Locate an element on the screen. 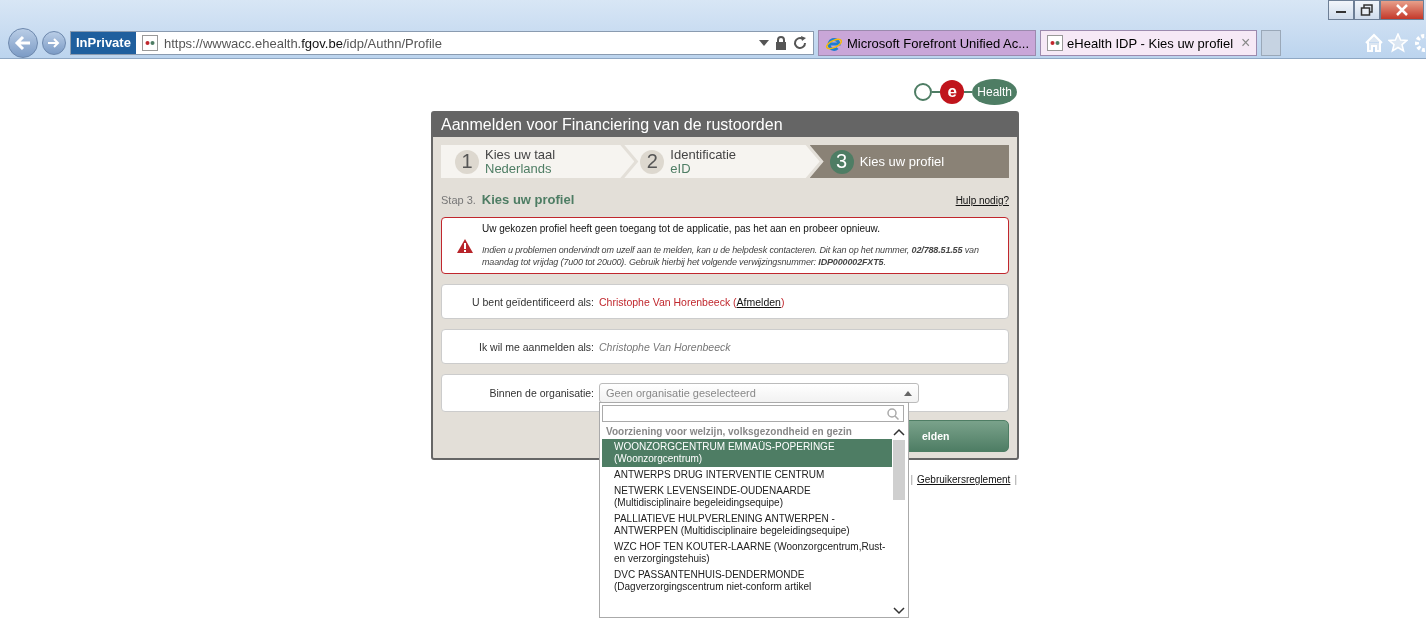  back-button is located at coordinates (23, 43).